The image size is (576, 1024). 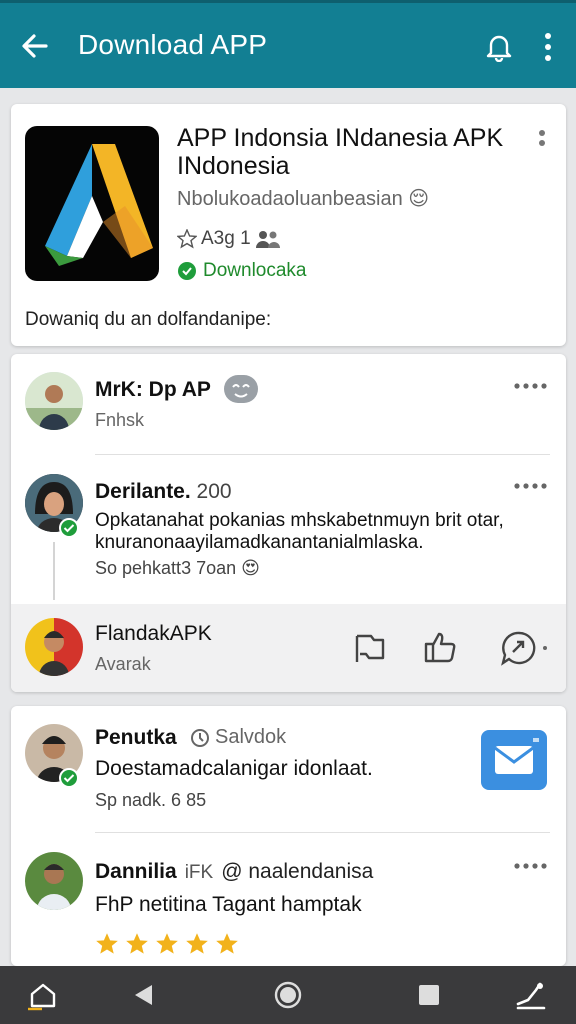 I want to click on tool-icon, so click(x=531, y=995).